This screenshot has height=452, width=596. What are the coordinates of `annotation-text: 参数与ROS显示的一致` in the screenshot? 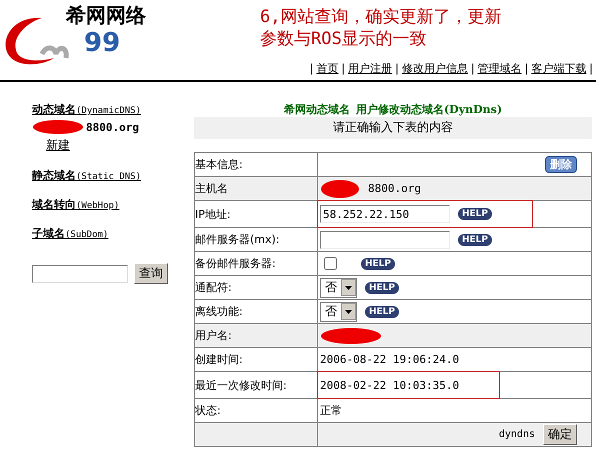 It's located at (344, 39).